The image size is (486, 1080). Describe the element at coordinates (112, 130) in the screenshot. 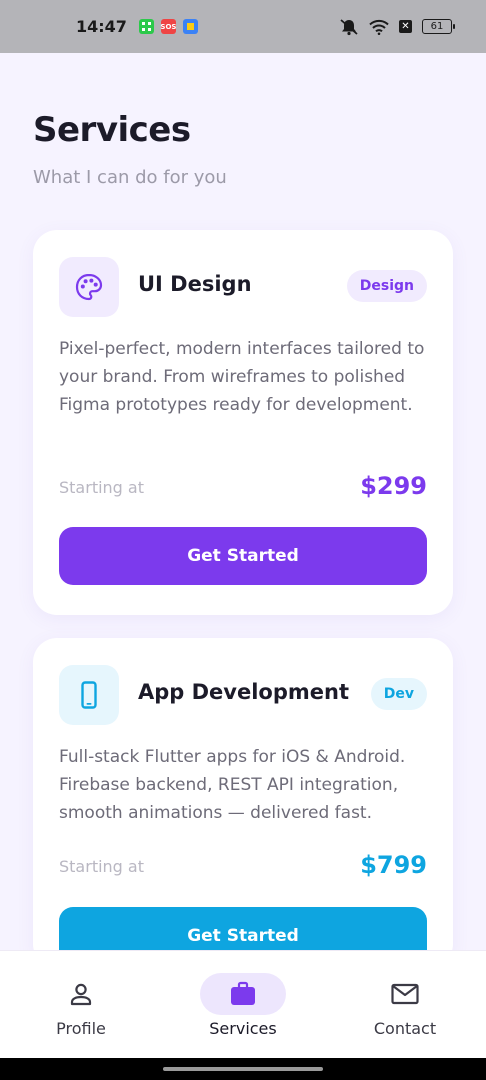

I see `page-title: Services` at that location.